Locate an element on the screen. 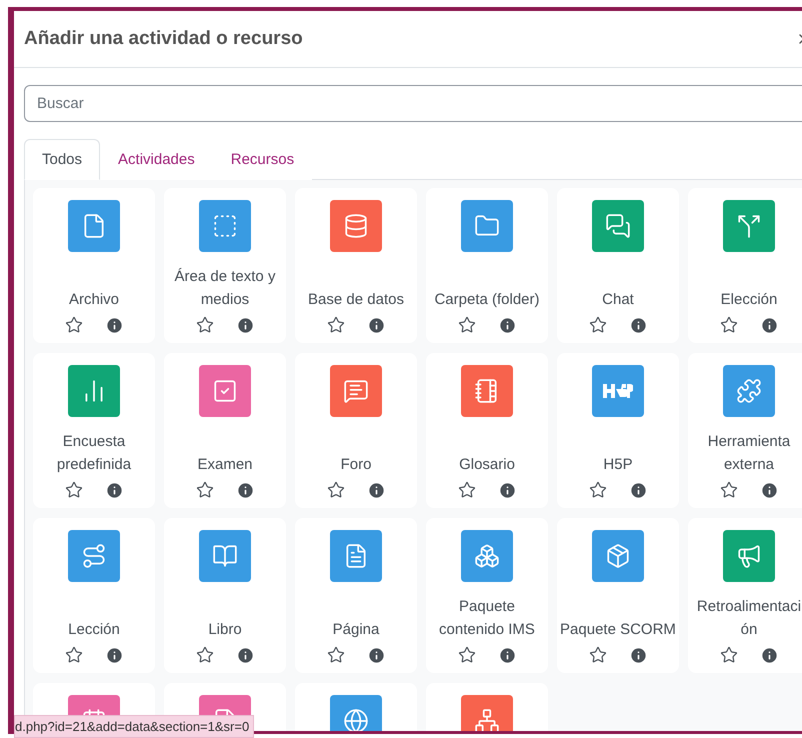 The width and height of the screenshot is (802, 738). activity-card: Herramienta externa is located at coordinates (745, 430).